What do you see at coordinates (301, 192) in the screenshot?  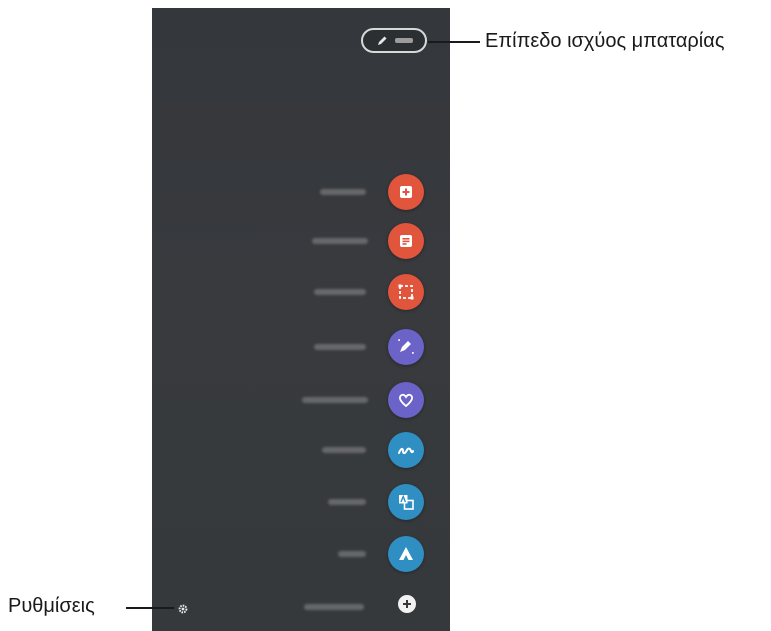 I see `menu-item-create-note` at bounding box center [301, 192].